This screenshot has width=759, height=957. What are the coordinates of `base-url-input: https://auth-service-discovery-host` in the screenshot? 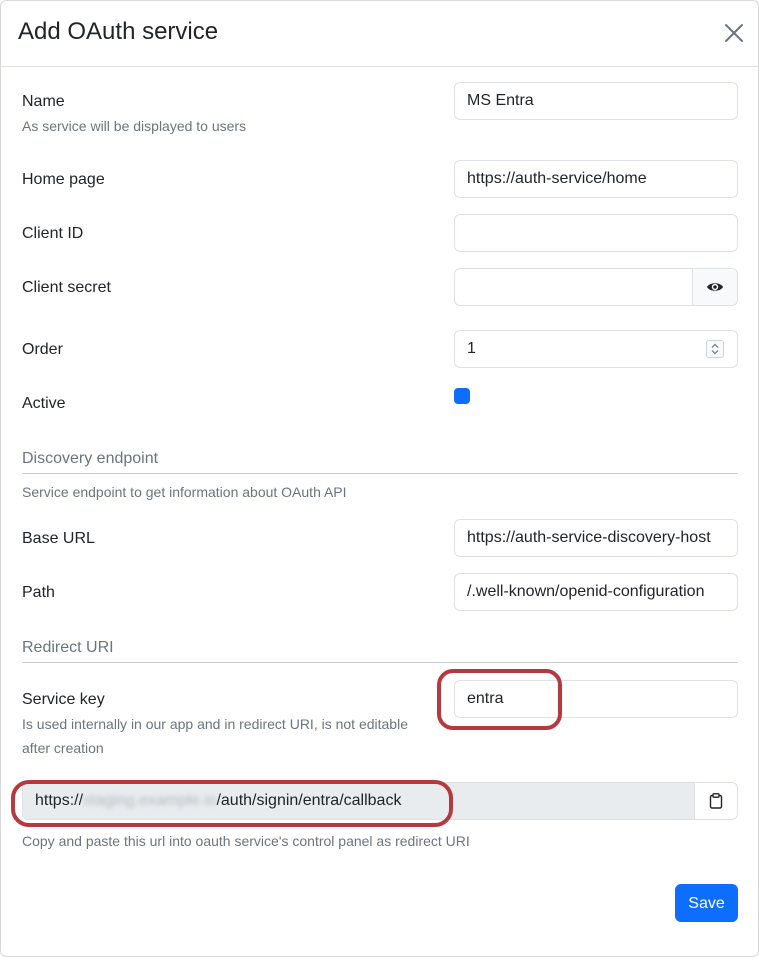 It's located at (596, 538).